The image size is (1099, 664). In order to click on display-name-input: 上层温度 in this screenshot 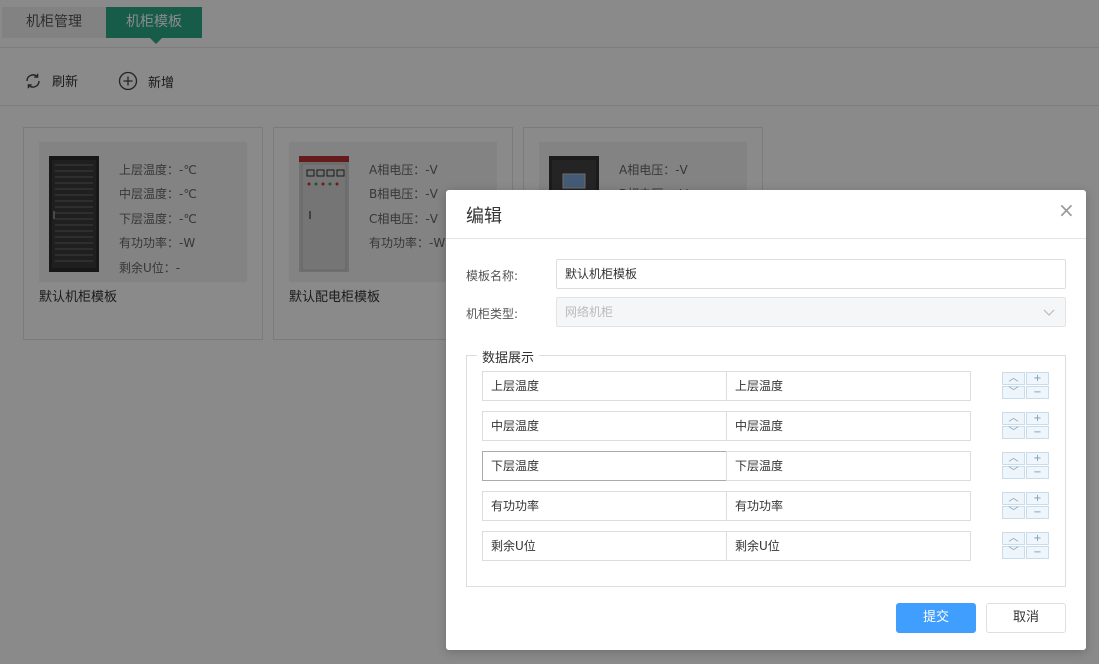, I will do `click(848, 386)`.